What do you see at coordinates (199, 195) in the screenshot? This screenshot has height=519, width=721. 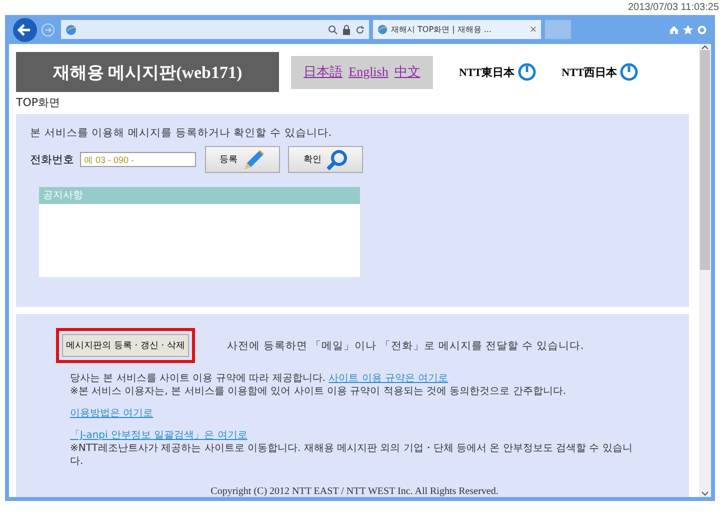 I see `notice-title: 공지사항` at bounding box center [199, 195].